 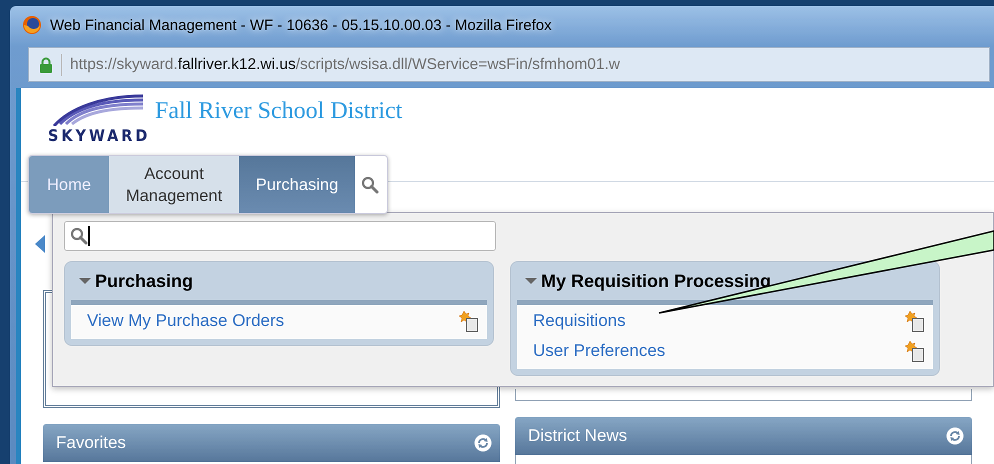 What do you see at coordinates (40, 244) in the screenshot?
I see `left-arrow-icon` at bounding box center [40, 244].